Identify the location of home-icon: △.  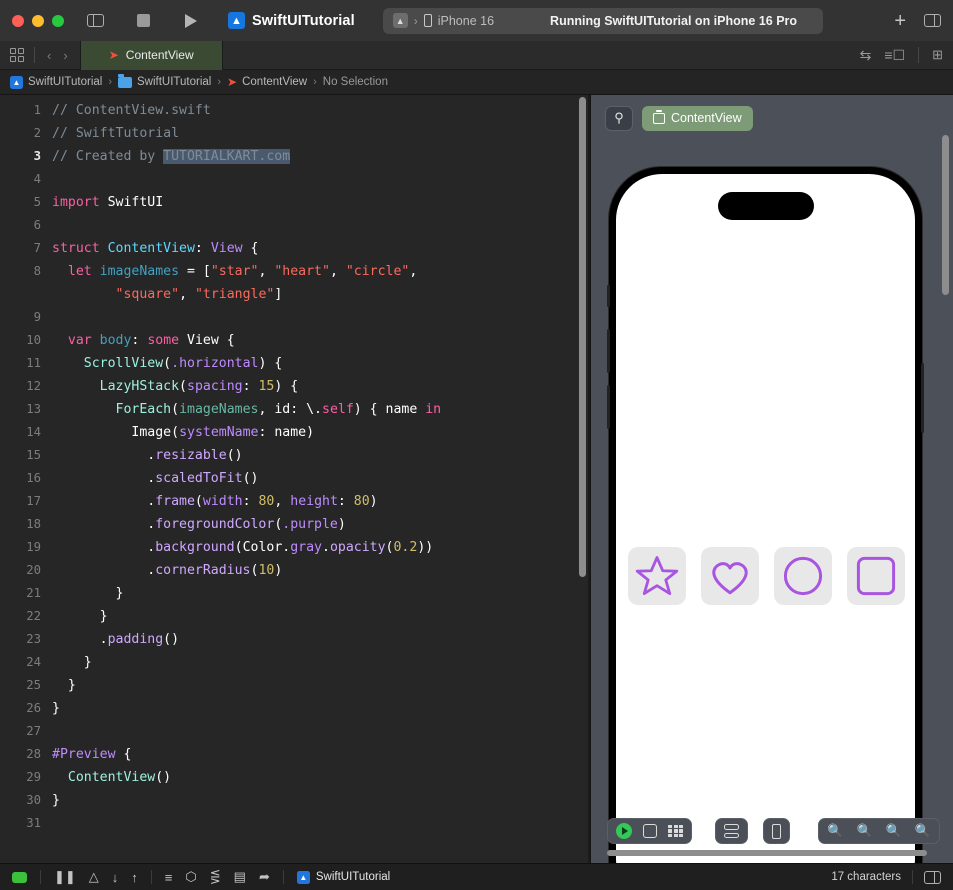
(94, 877).